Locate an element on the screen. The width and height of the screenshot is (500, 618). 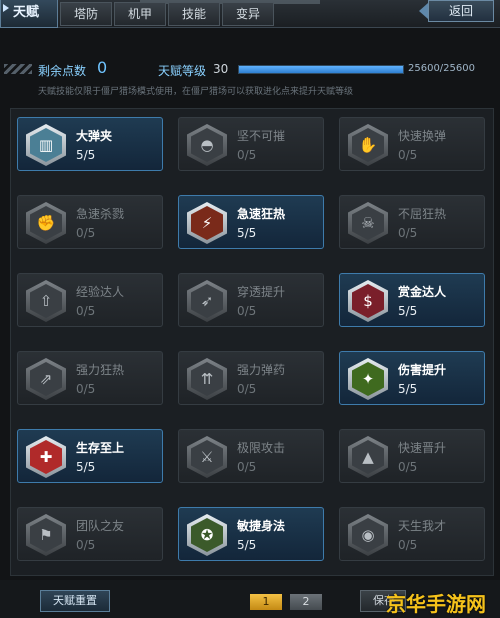
back-button: 返回 is located at coordinates (461, 11).